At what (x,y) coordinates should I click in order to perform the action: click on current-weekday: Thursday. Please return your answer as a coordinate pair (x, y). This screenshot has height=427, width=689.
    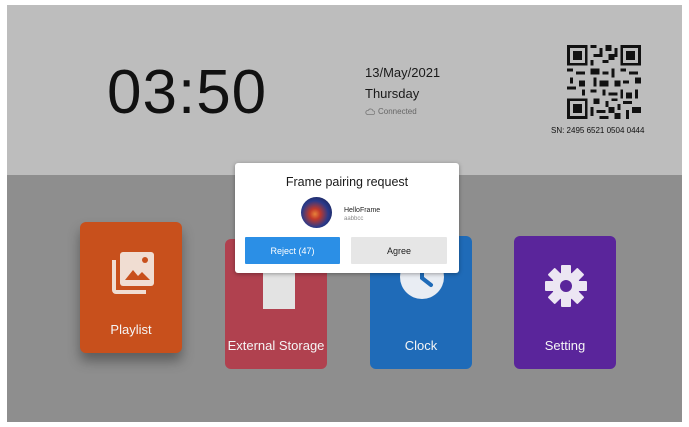
    Looking at the image, I should click on (392, 93).